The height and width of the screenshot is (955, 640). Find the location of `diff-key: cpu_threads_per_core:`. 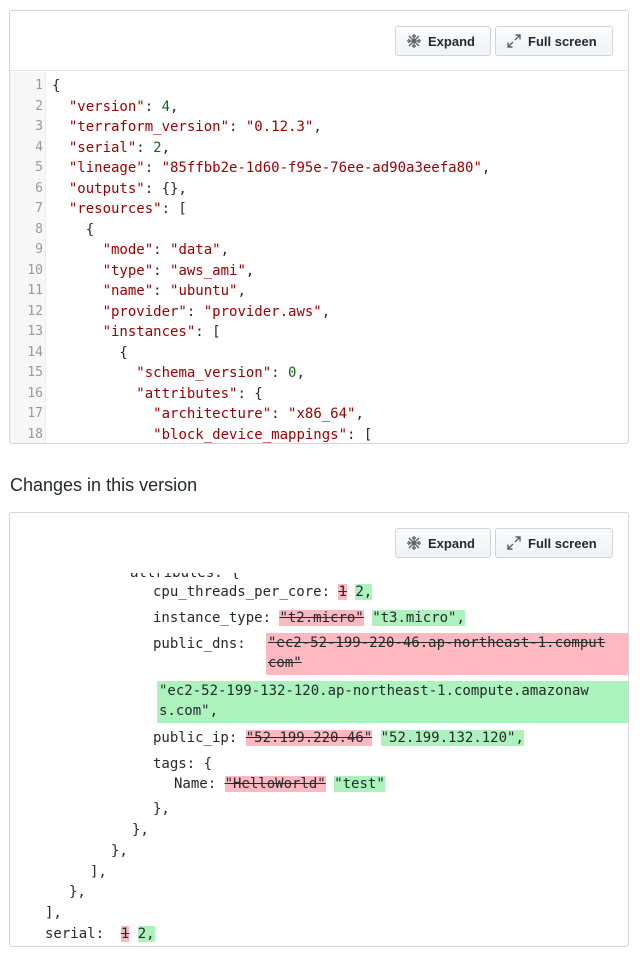

diff-key: cpu_threads_per_core: is located at coordinates (242, 592).